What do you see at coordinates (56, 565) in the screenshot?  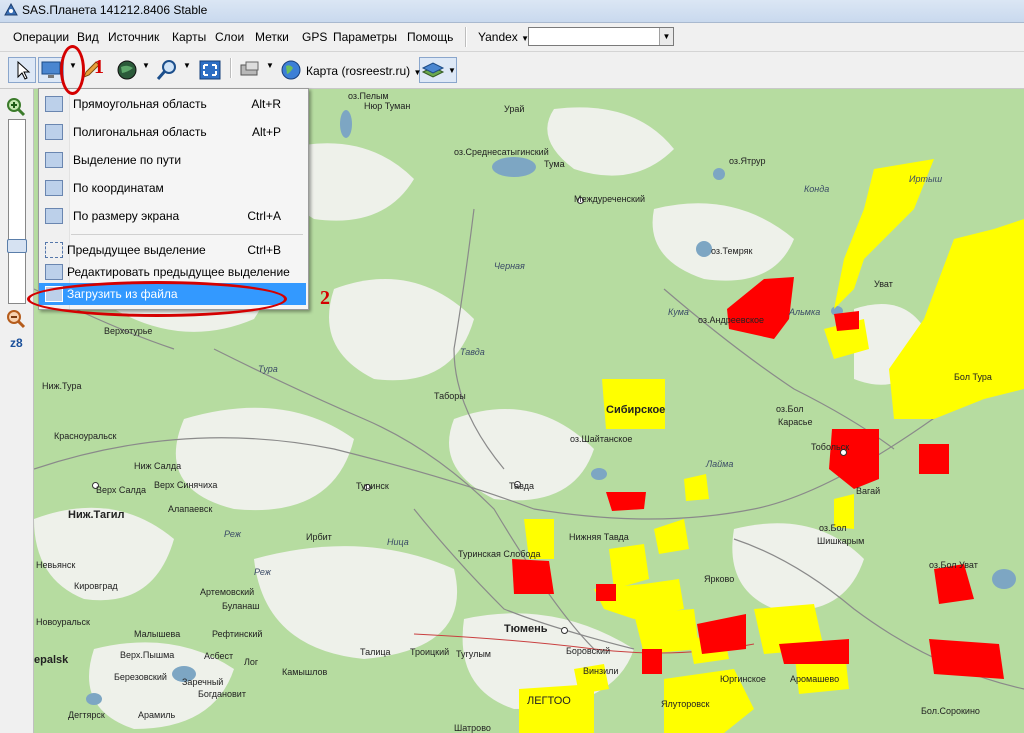 I see `map-label: Невьянск` at bounding box center [56, 565].